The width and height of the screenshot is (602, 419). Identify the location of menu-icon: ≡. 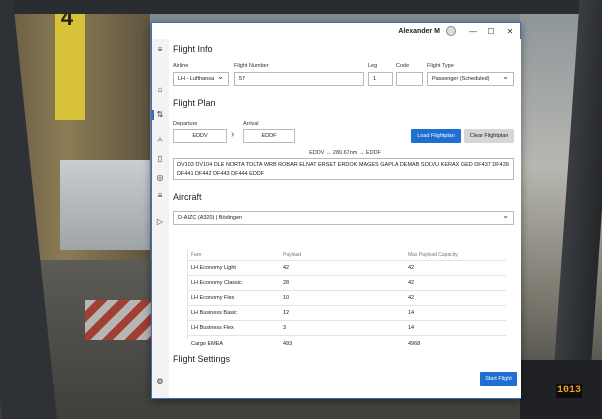
(160, 50).